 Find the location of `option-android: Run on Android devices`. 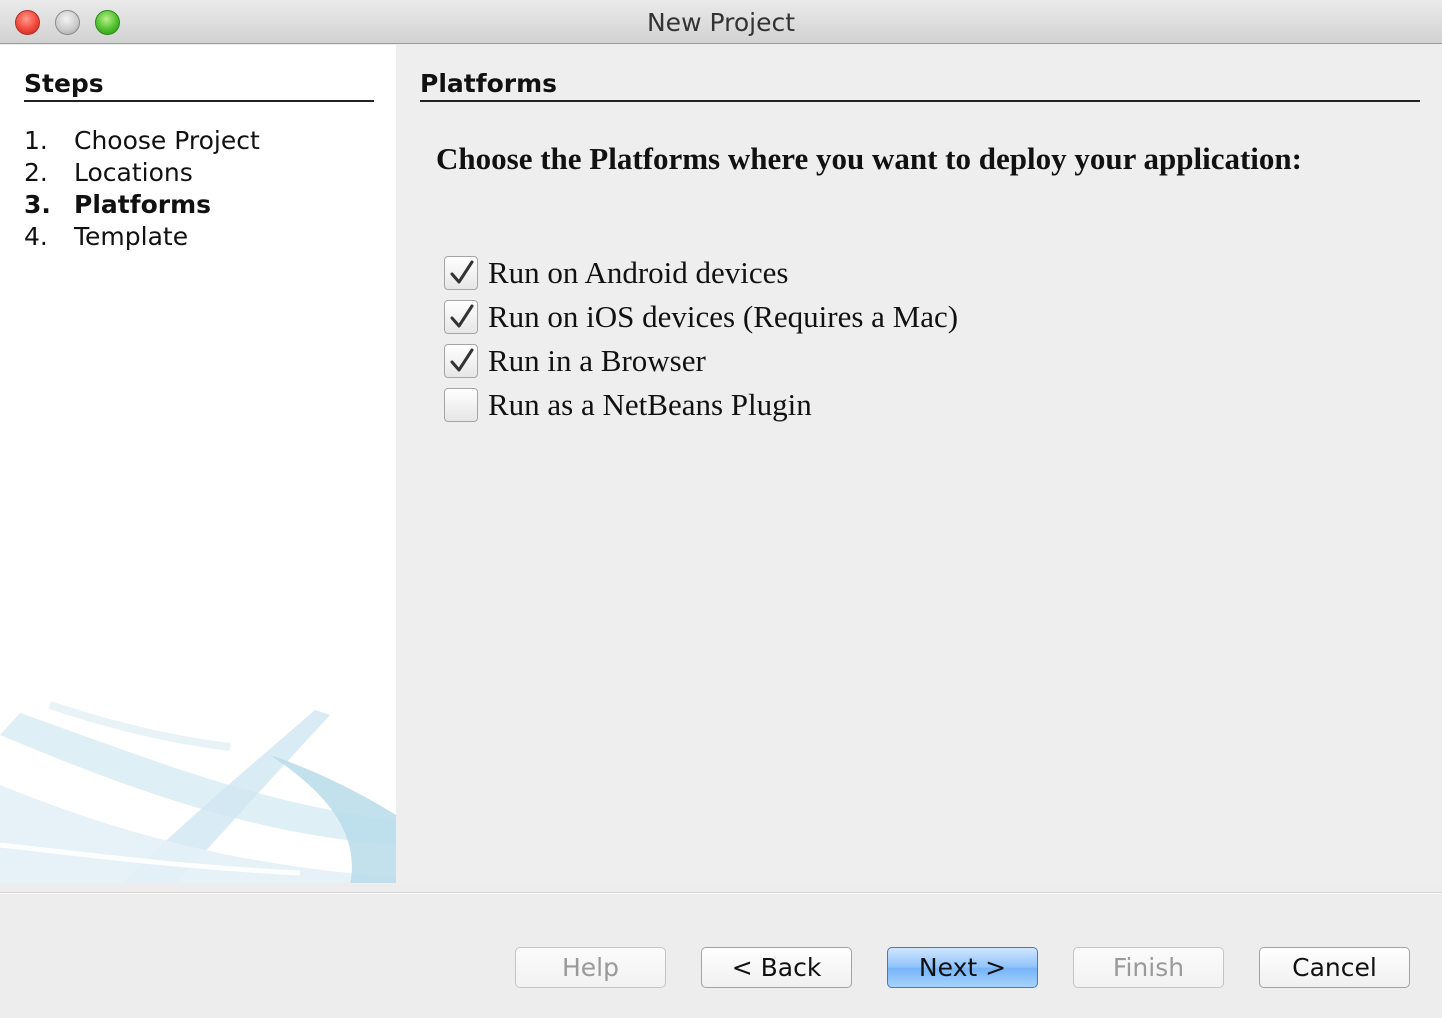

option-android: Run on Android devices is located at coordinates (616, 273).